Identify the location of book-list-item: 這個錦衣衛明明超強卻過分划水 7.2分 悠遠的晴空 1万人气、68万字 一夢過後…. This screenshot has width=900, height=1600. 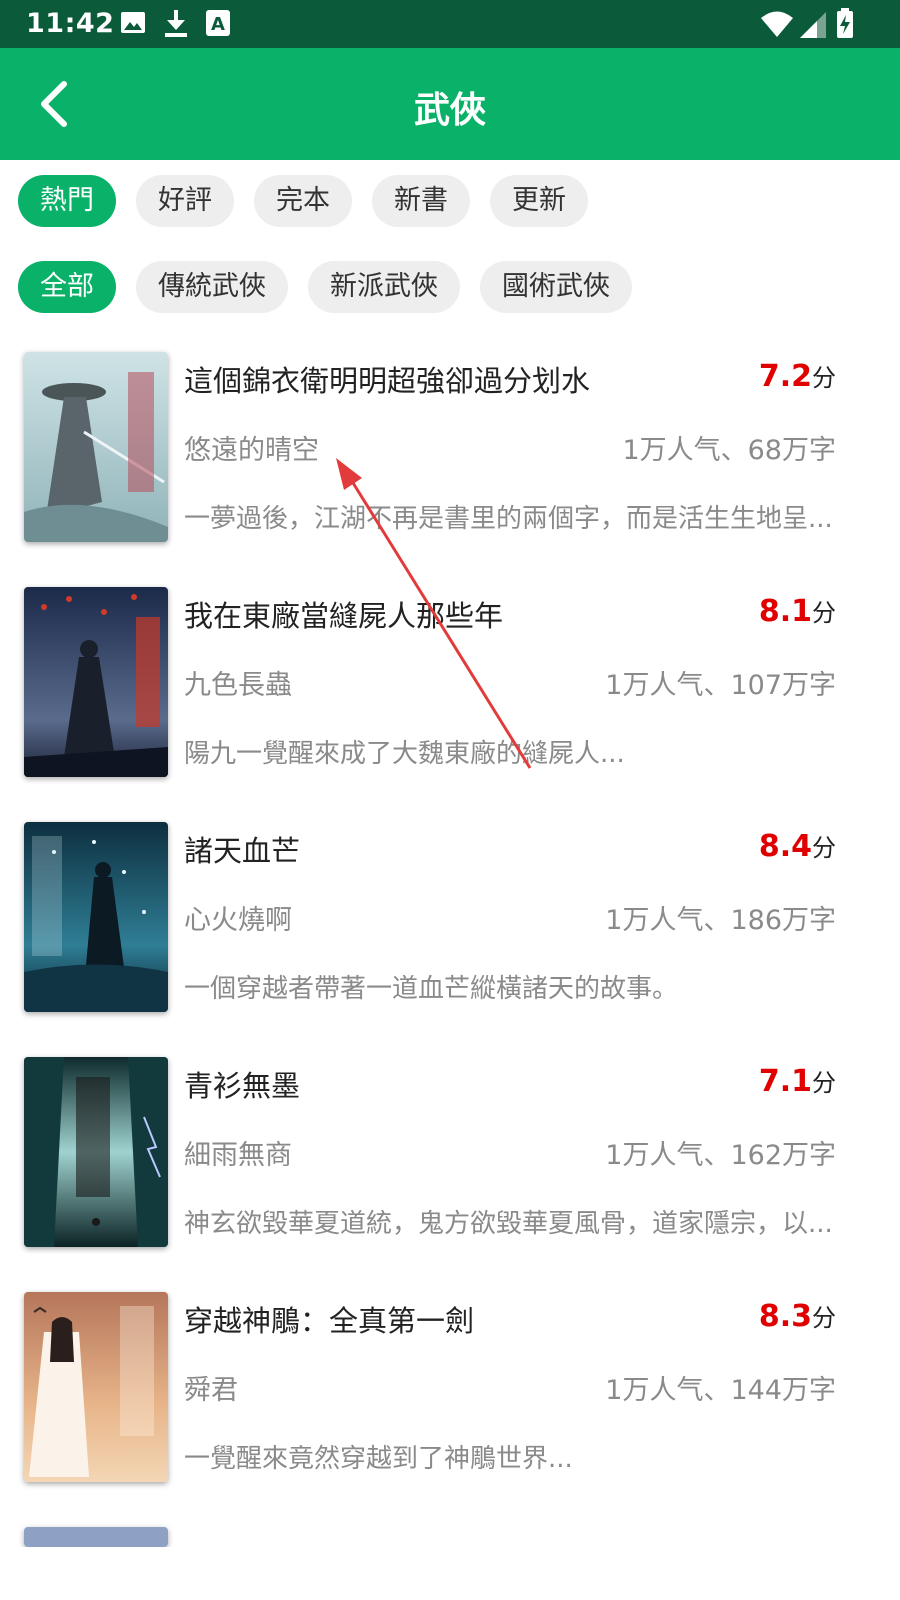
(450, 448).